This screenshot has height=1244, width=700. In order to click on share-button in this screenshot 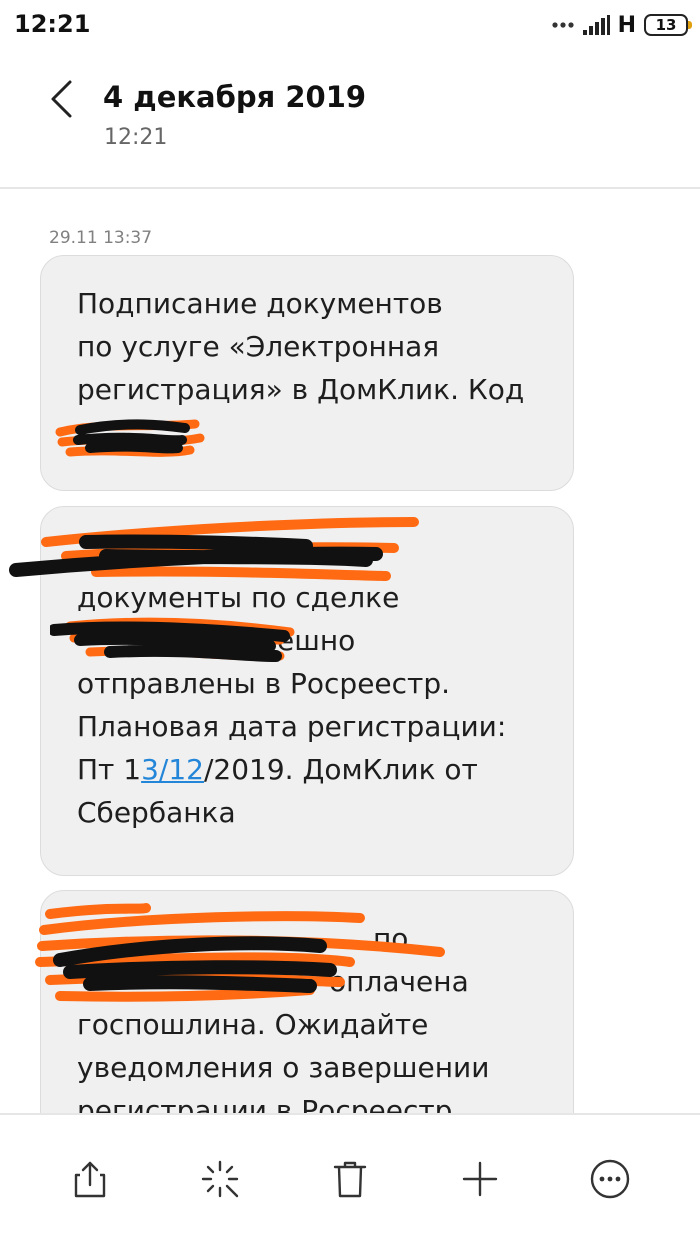, I will do `click(90, 1179)`.